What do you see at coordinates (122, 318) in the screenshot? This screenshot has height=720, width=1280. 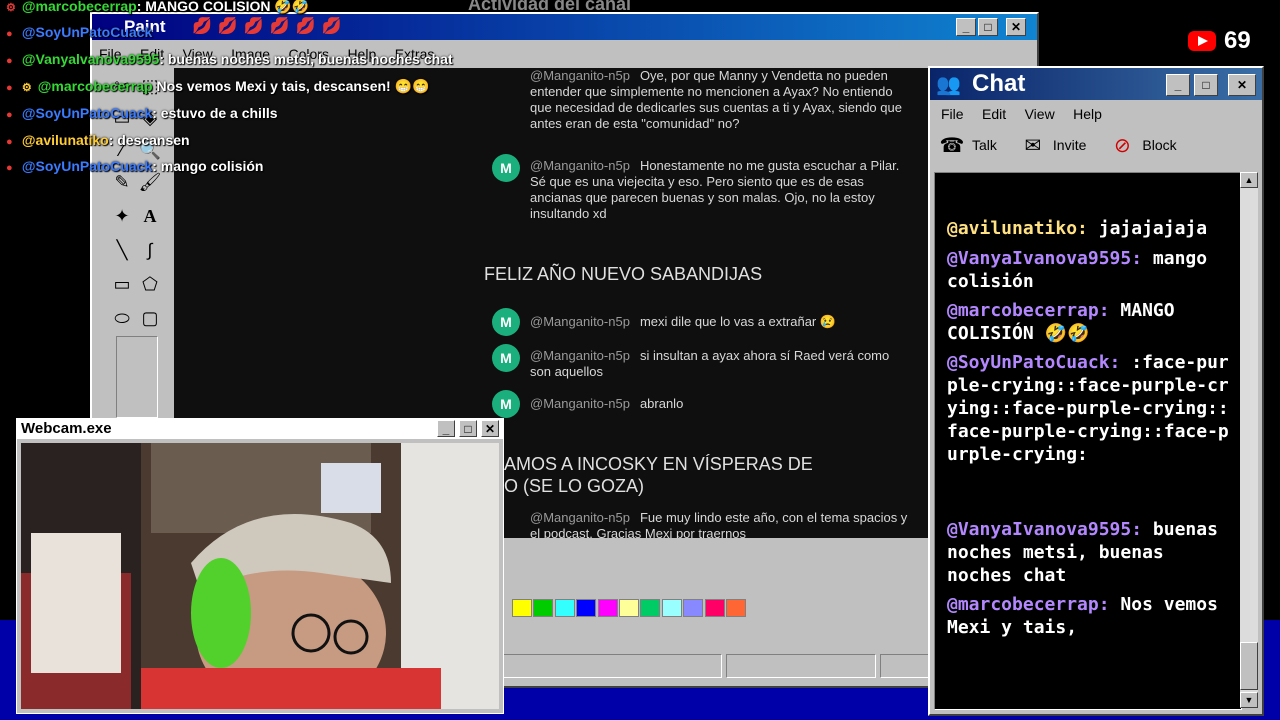 I see `ellipse-tool-icon: ⬭` at bounding box center [122, 318].